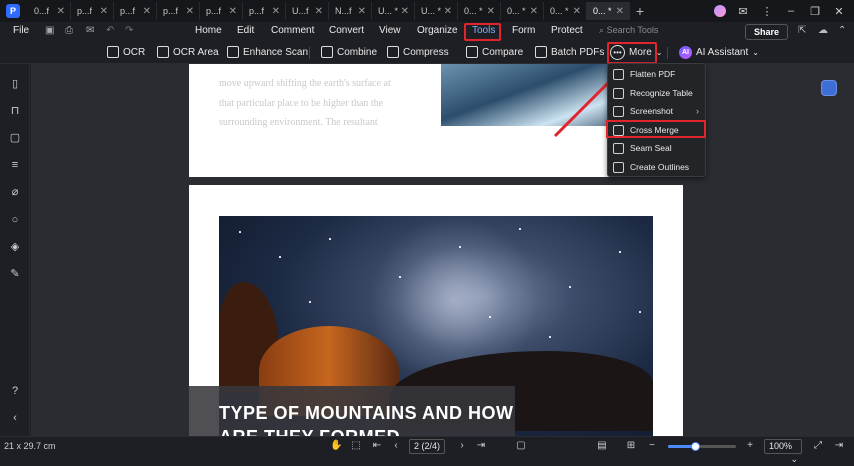 This screenshot has height=466, width=854. I want to click on ai-assistant-button: AI AI Assistant ⌄, so click(719, 52).